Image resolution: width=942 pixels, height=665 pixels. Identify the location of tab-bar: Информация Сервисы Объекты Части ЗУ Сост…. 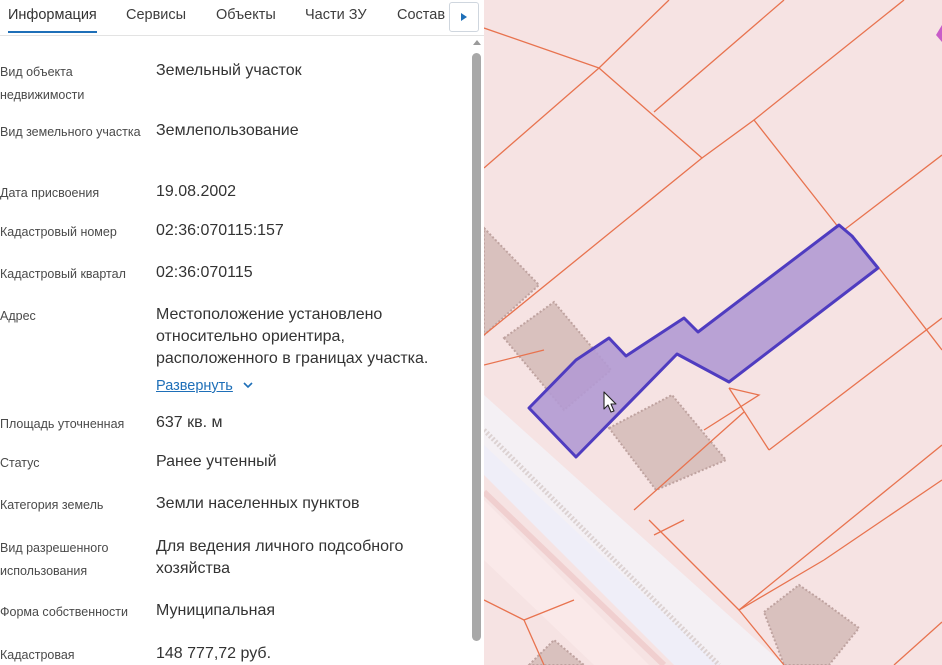
(242, 18).